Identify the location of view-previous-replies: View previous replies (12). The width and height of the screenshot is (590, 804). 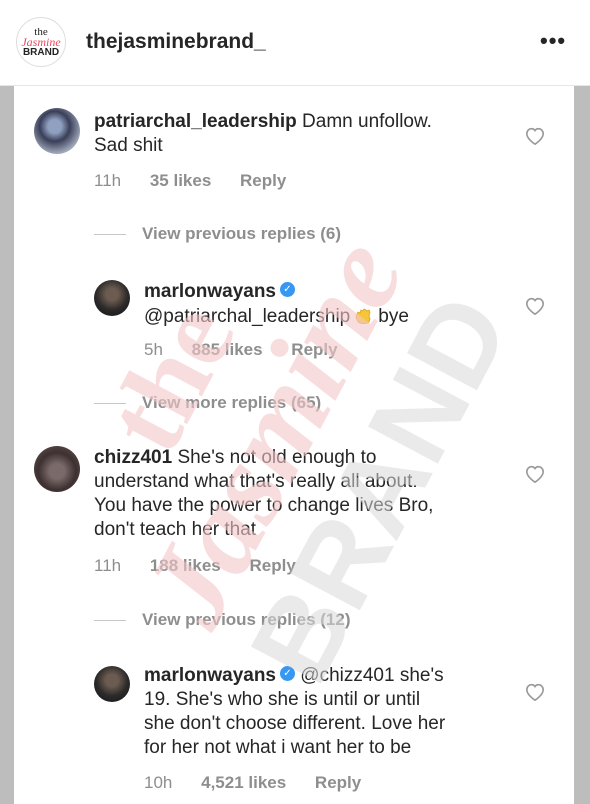
(246, 620).